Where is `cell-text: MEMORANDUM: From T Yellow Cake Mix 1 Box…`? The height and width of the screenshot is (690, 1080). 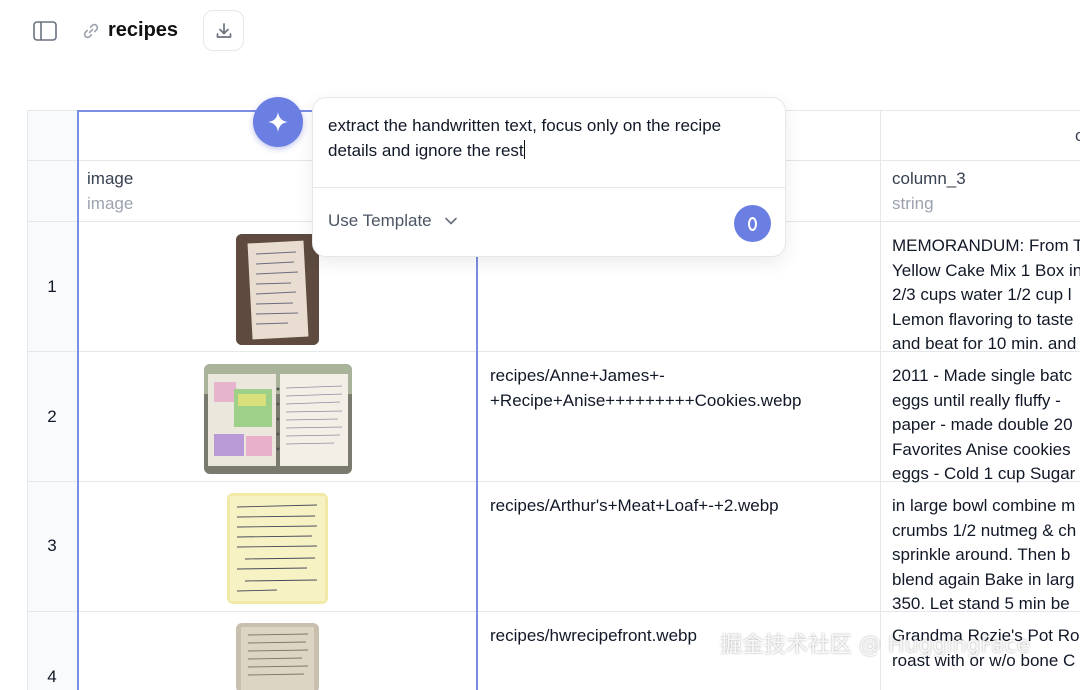 cell-text: MEMORANDUM: From T Yellow Cake Mix 1 Box… is located at coordinates (986, 295).